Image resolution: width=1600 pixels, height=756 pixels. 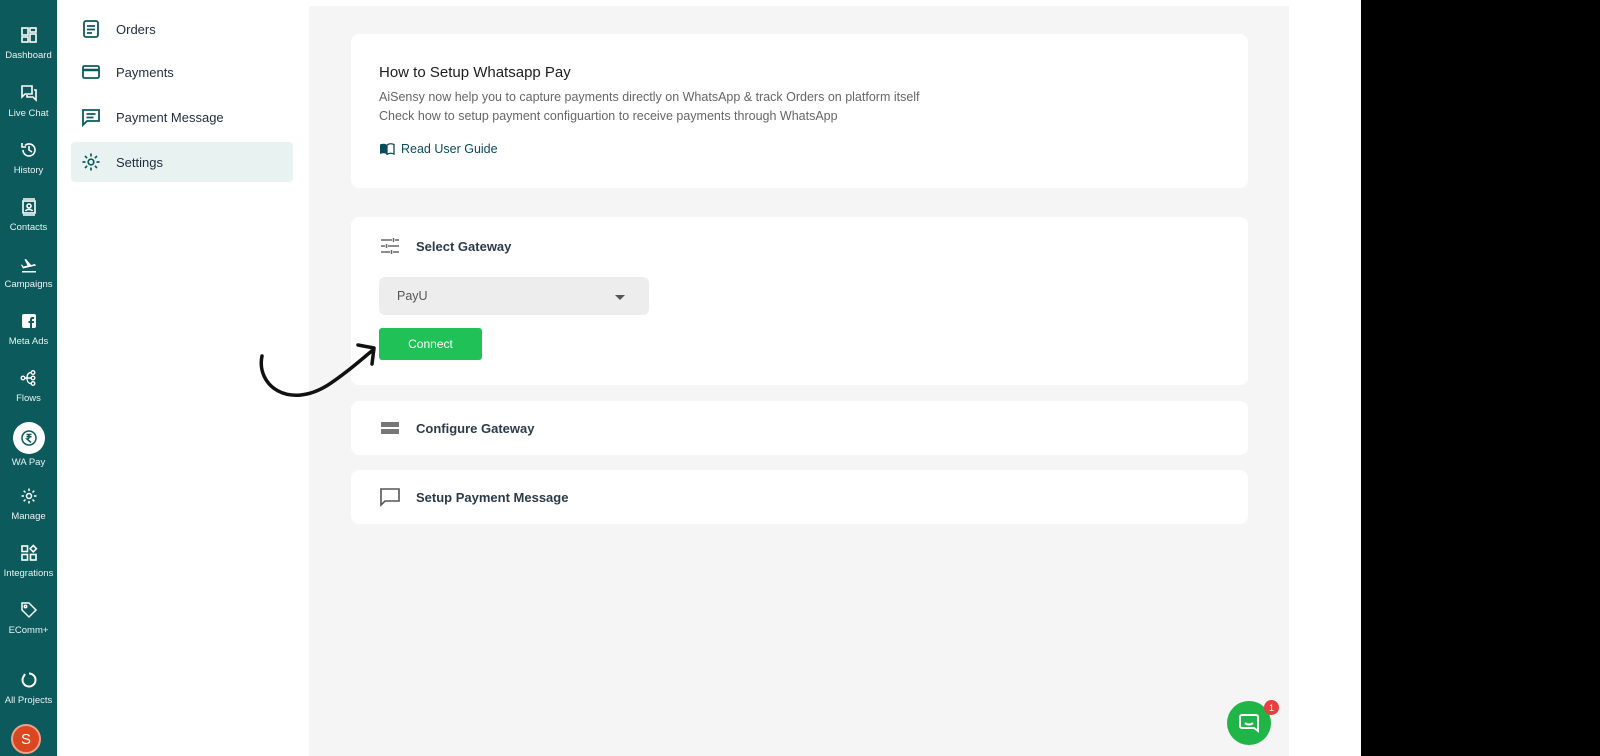 What do you see at coordinates (390, 246) in the screenshot?
I see `sliders-icon` at bounding box center [390, 246].